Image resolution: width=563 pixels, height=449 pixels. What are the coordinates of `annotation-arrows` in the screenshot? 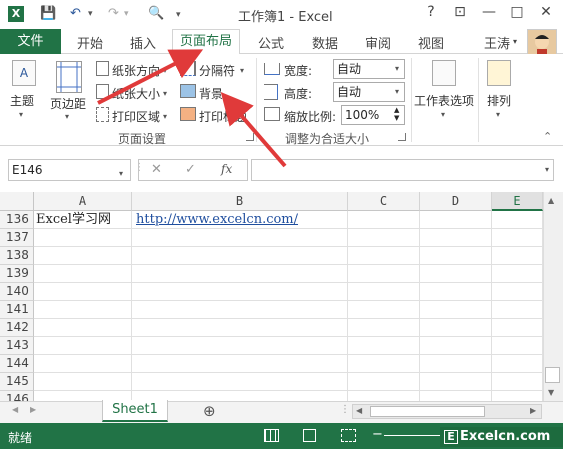 It's located at (192, 108).